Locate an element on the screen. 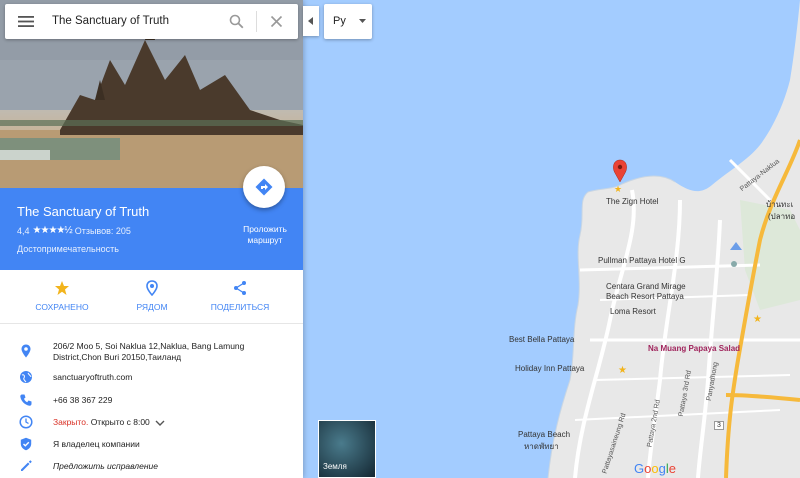 Image resolution: width=800 pixels, height=478 pixels. earth-view-toggle: Земля is located at coordinates (347, 449).